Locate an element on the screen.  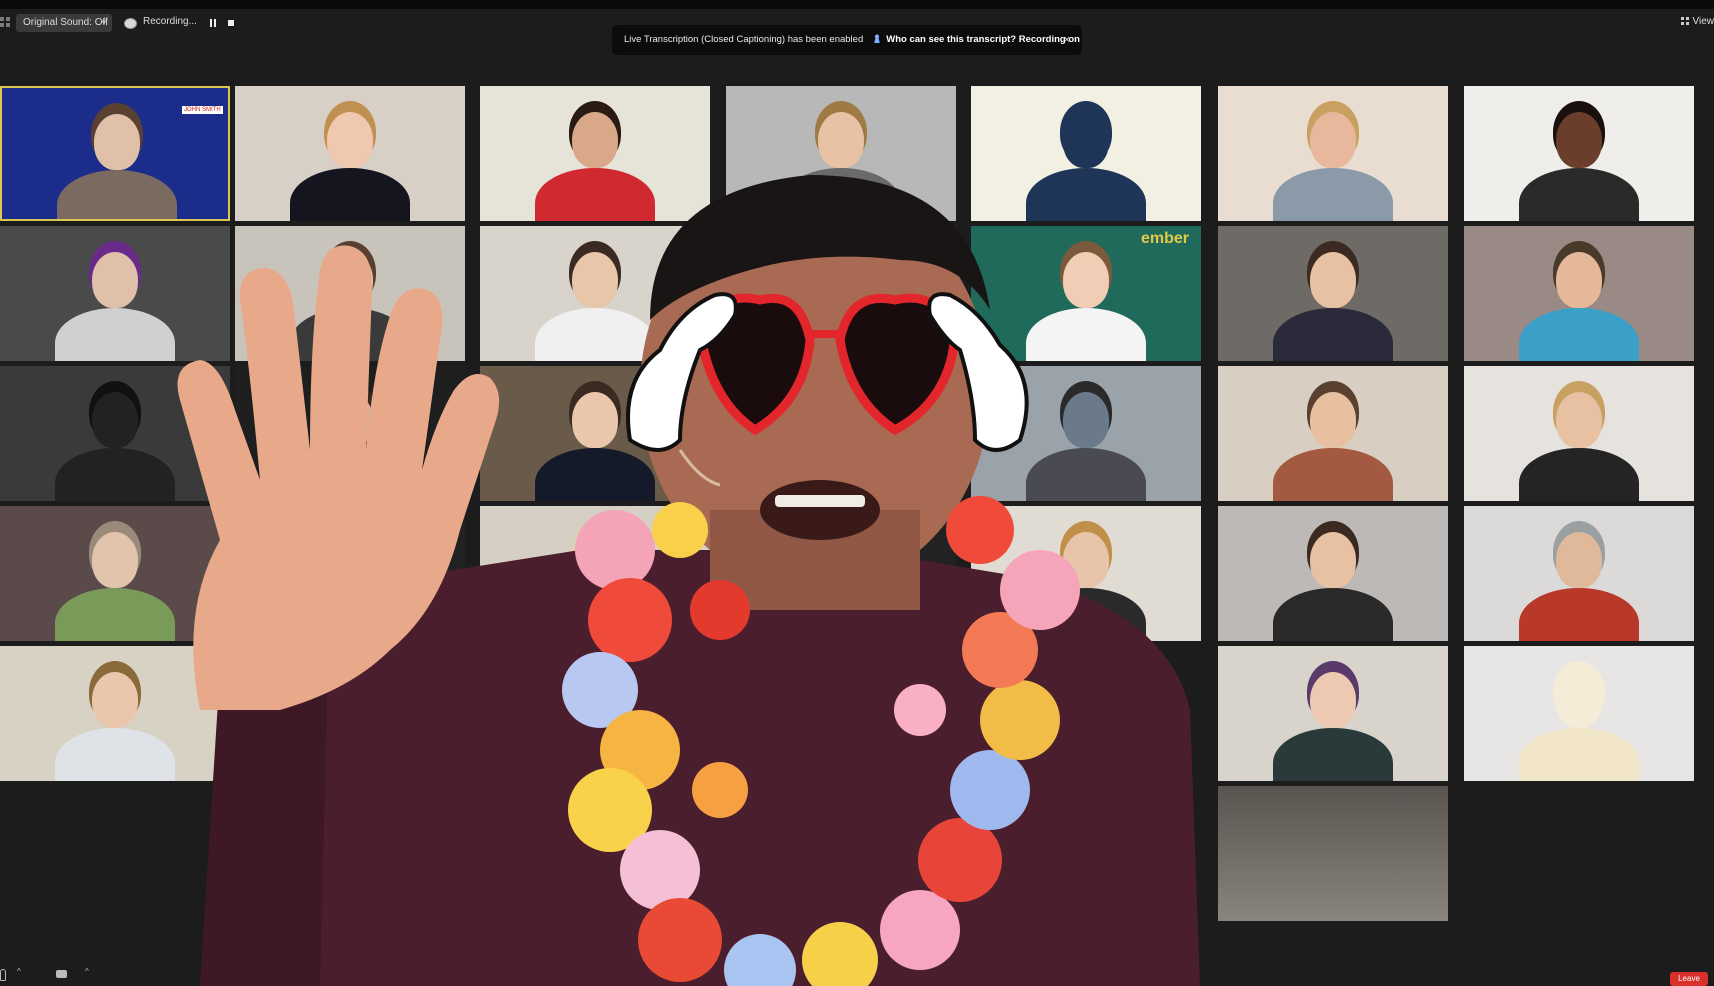
chevron-down-icon: ▾ is located at coordinates (104, 23).